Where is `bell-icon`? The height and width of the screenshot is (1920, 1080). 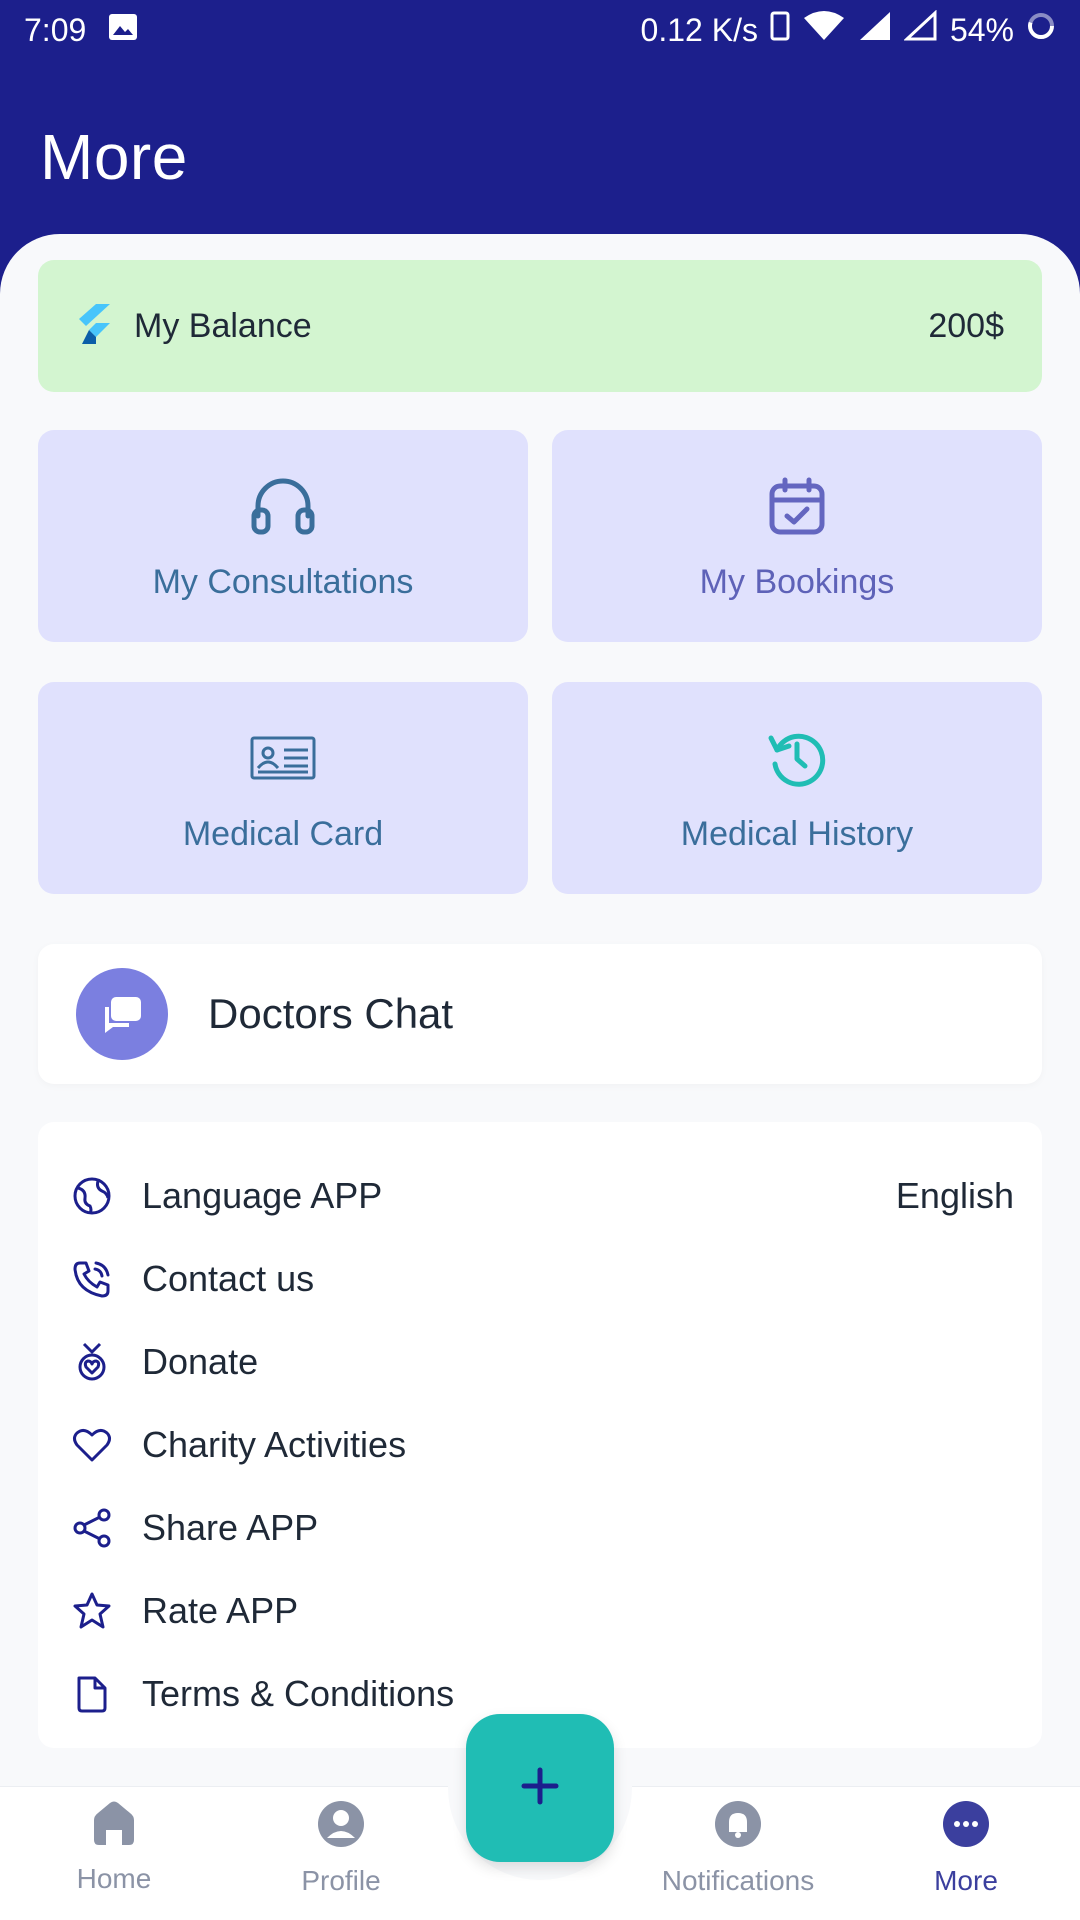
bell-icon is located at coordinates (738, 1826).